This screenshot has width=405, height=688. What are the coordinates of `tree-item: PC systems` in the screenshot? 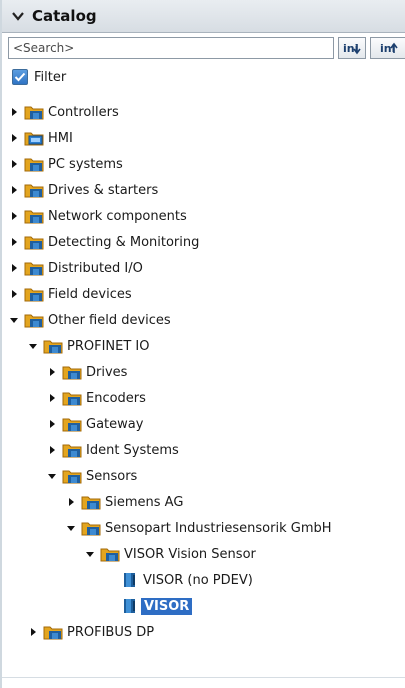 It's located at (203, 164).